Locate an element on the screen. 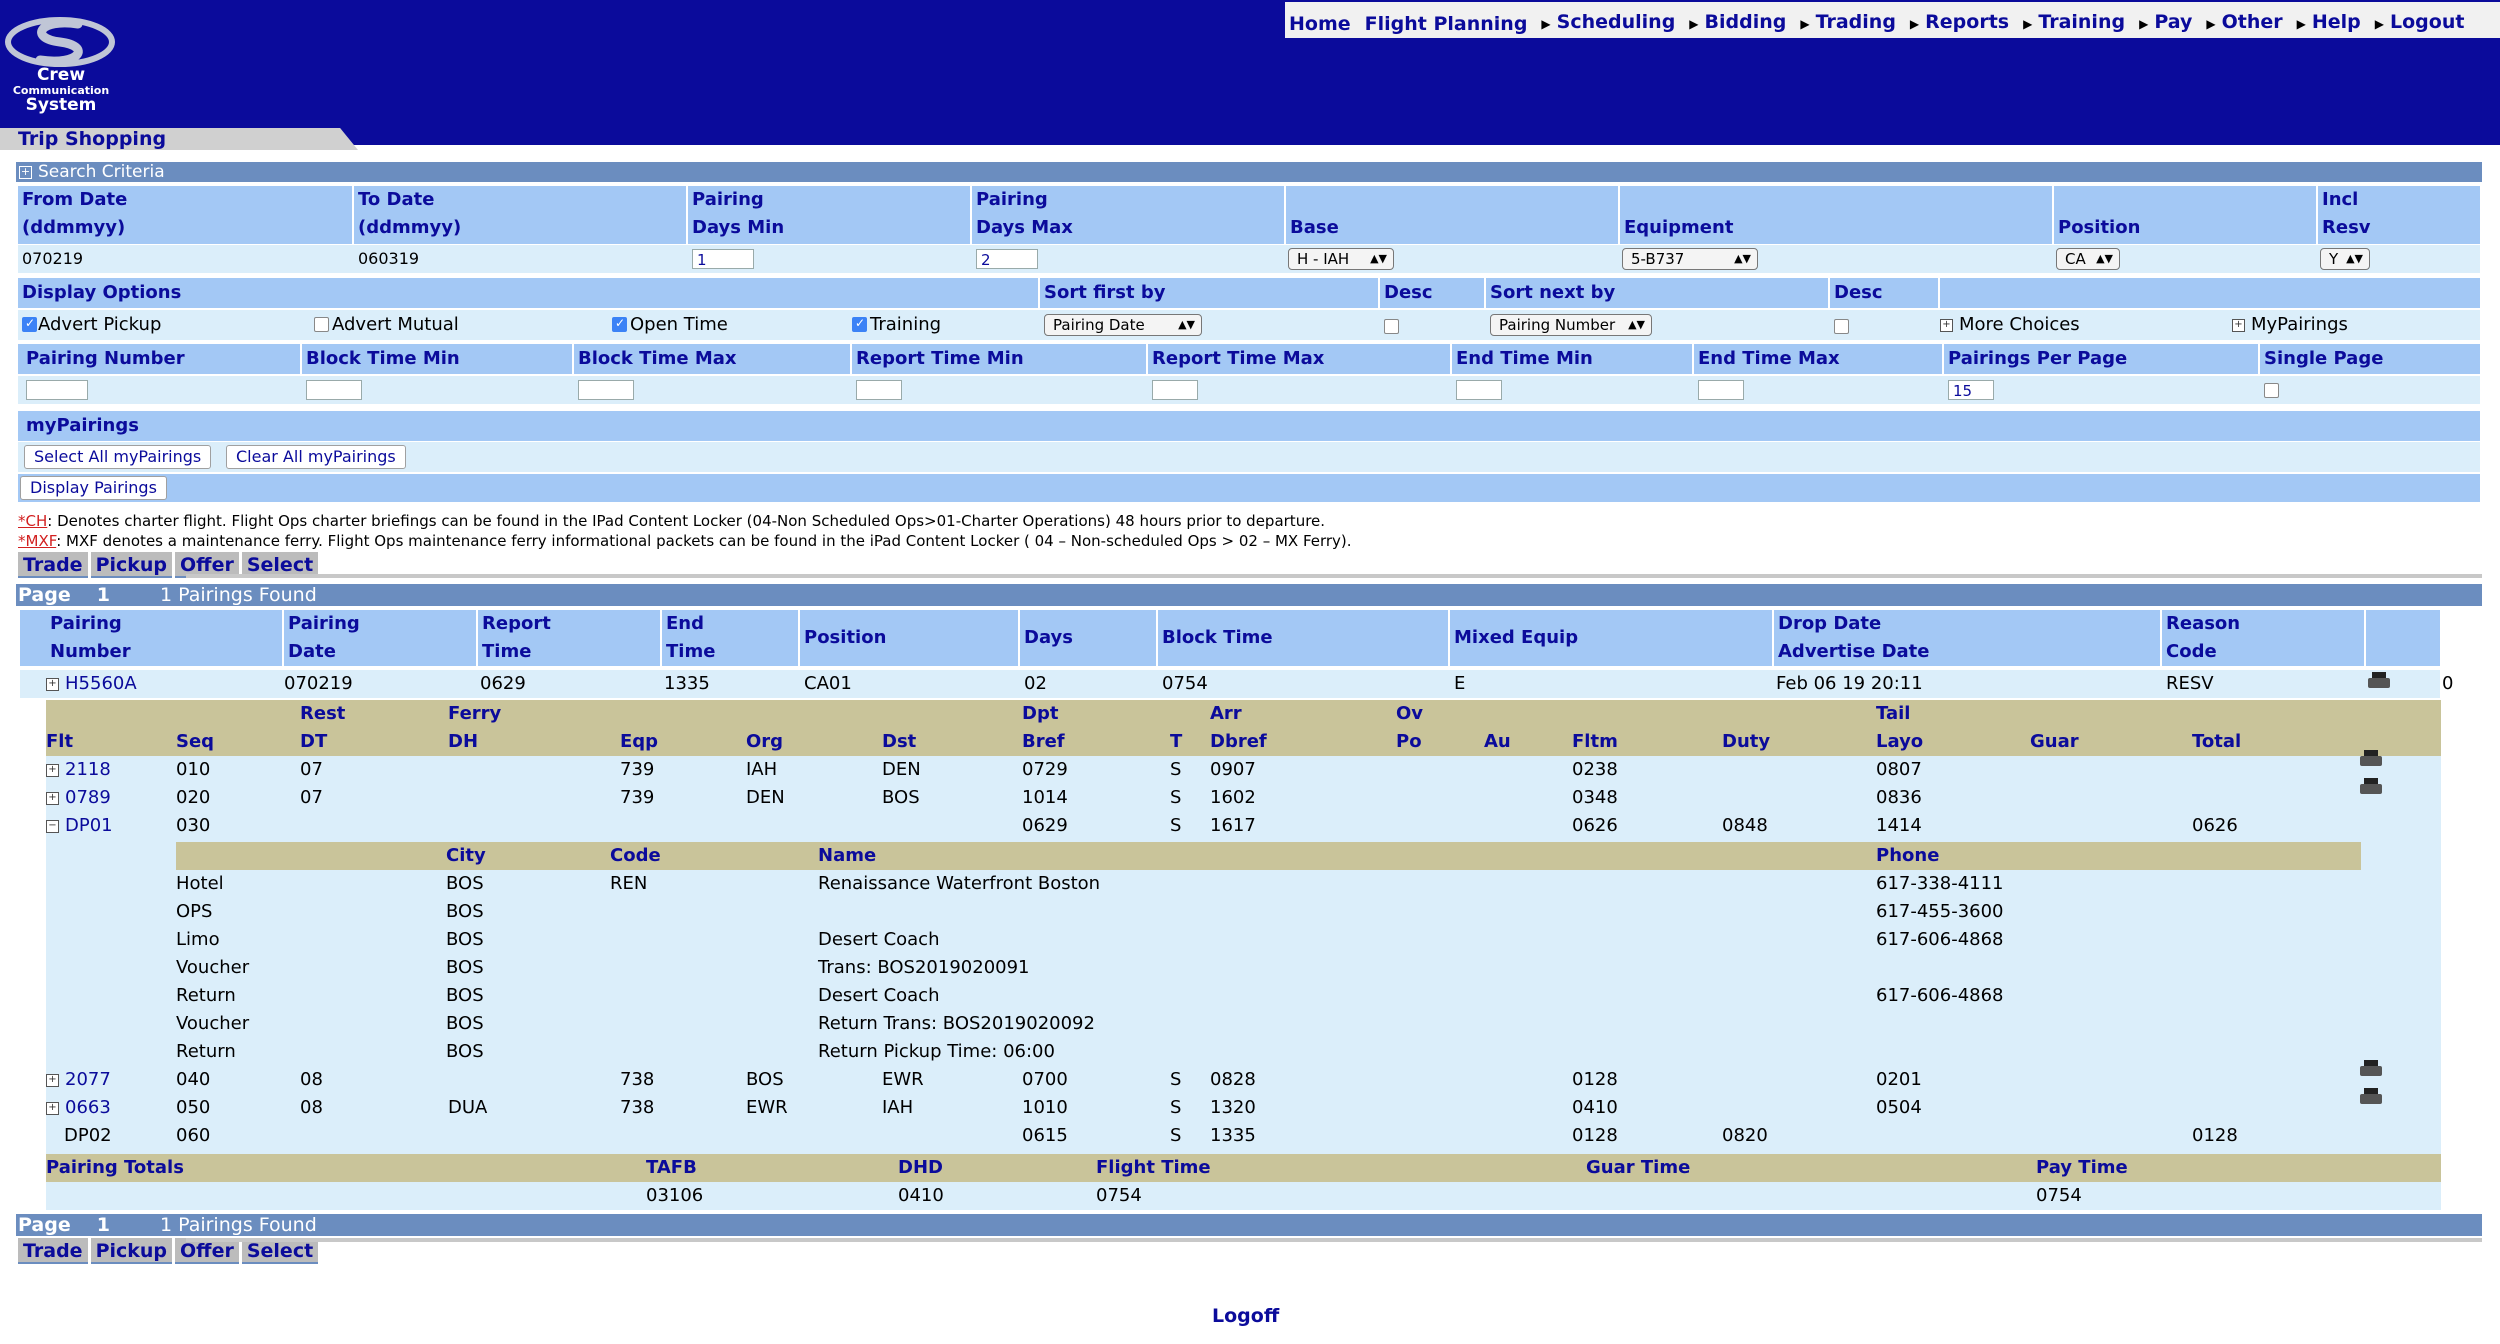  sort-first-desc-checkbox is located at coordinates (1391, 326).